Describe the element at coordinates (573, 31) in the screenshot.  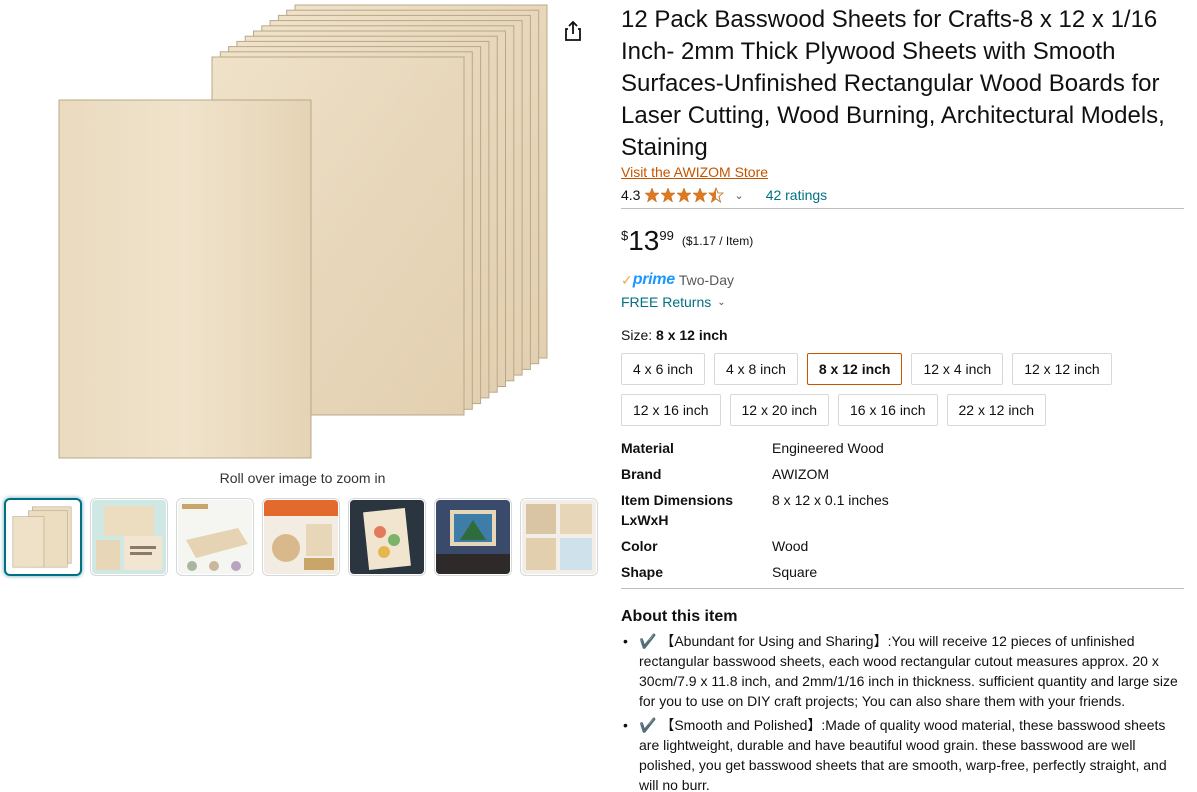
I see `share-icon` at that location.